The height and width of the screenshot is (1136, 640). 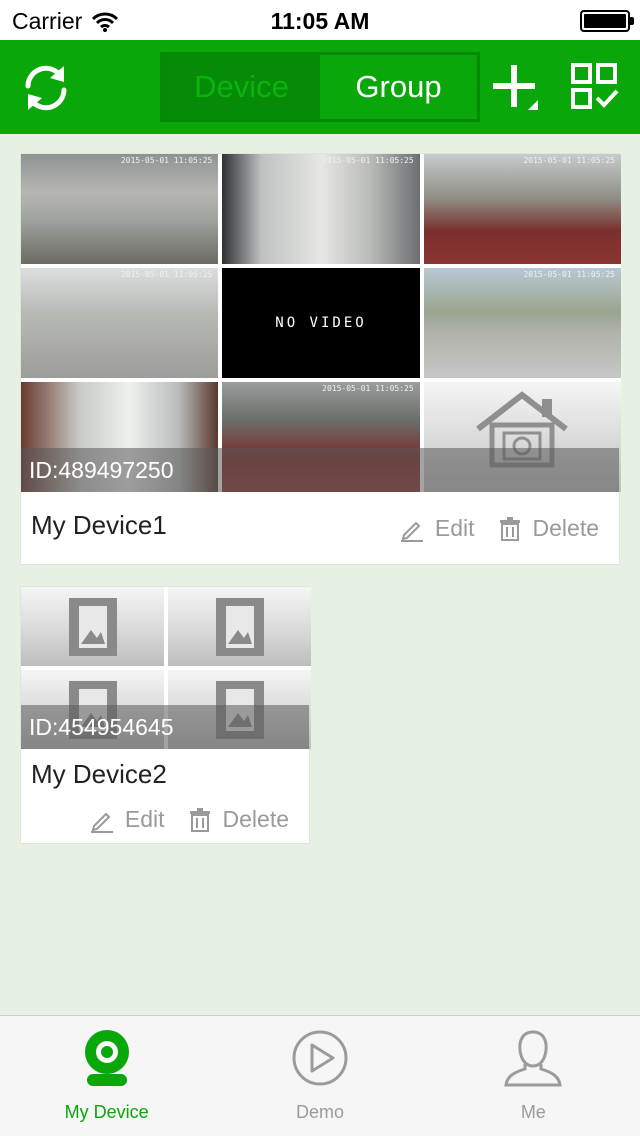 I want to click on channel-preview: NO VIDEO, so click(x=321, y=323).